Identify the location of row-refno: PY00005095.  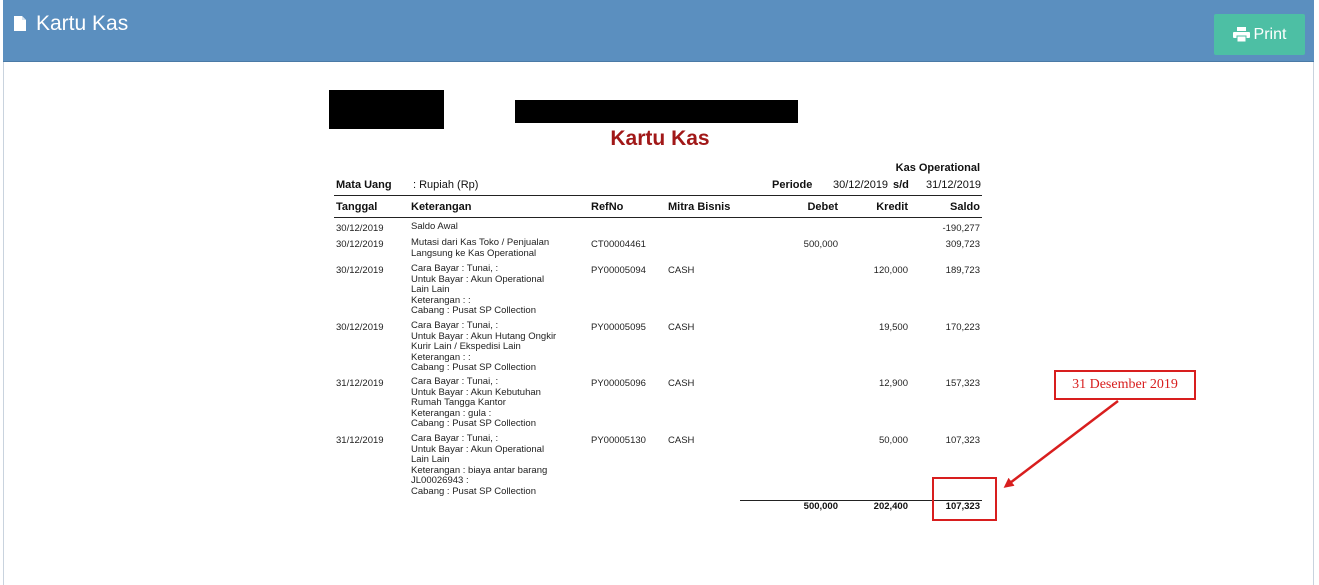
(618, 327).